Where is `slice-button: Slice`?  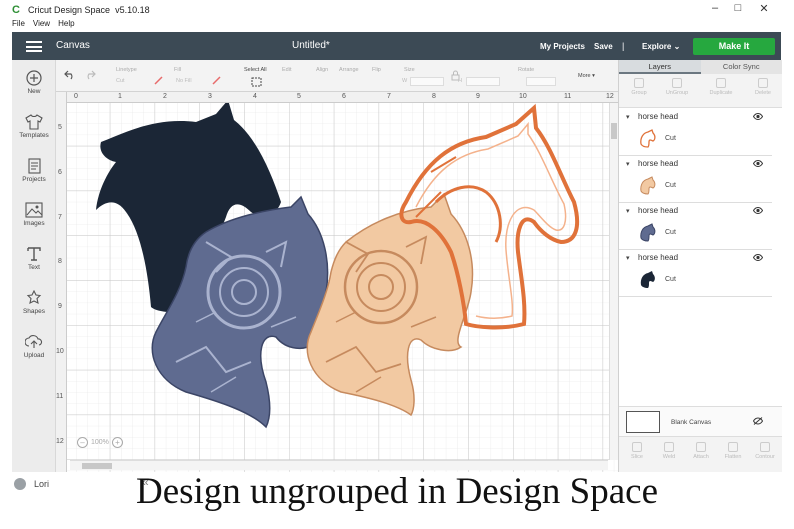 slice-button: Slice is located at coordinates (637, 451).